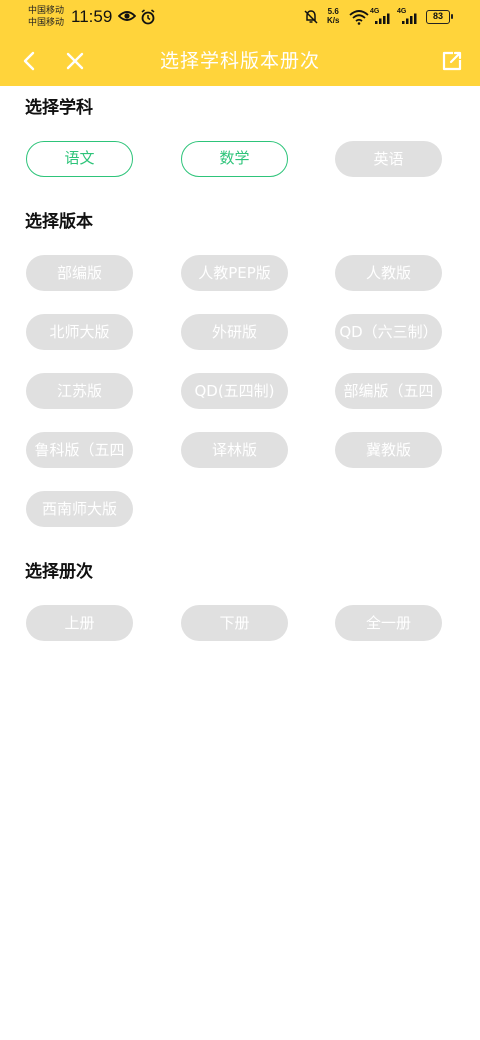 This screenshot has width=480, height=1040. Describe the element at coordinates (409, 17) in the screenshot. I see `signal-icon-sim2: 4G` at that location.